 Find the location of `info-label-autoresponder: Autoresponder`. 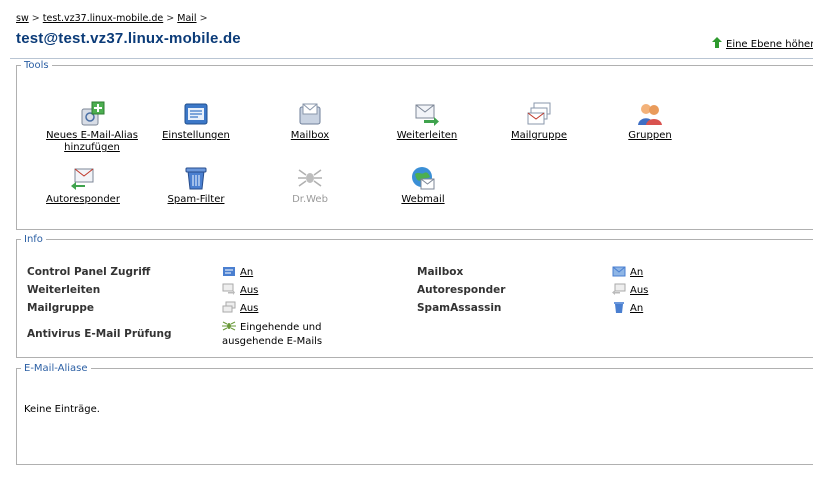

info-label-autoresponder: Autoresponder is located at coordinates (461, 290).